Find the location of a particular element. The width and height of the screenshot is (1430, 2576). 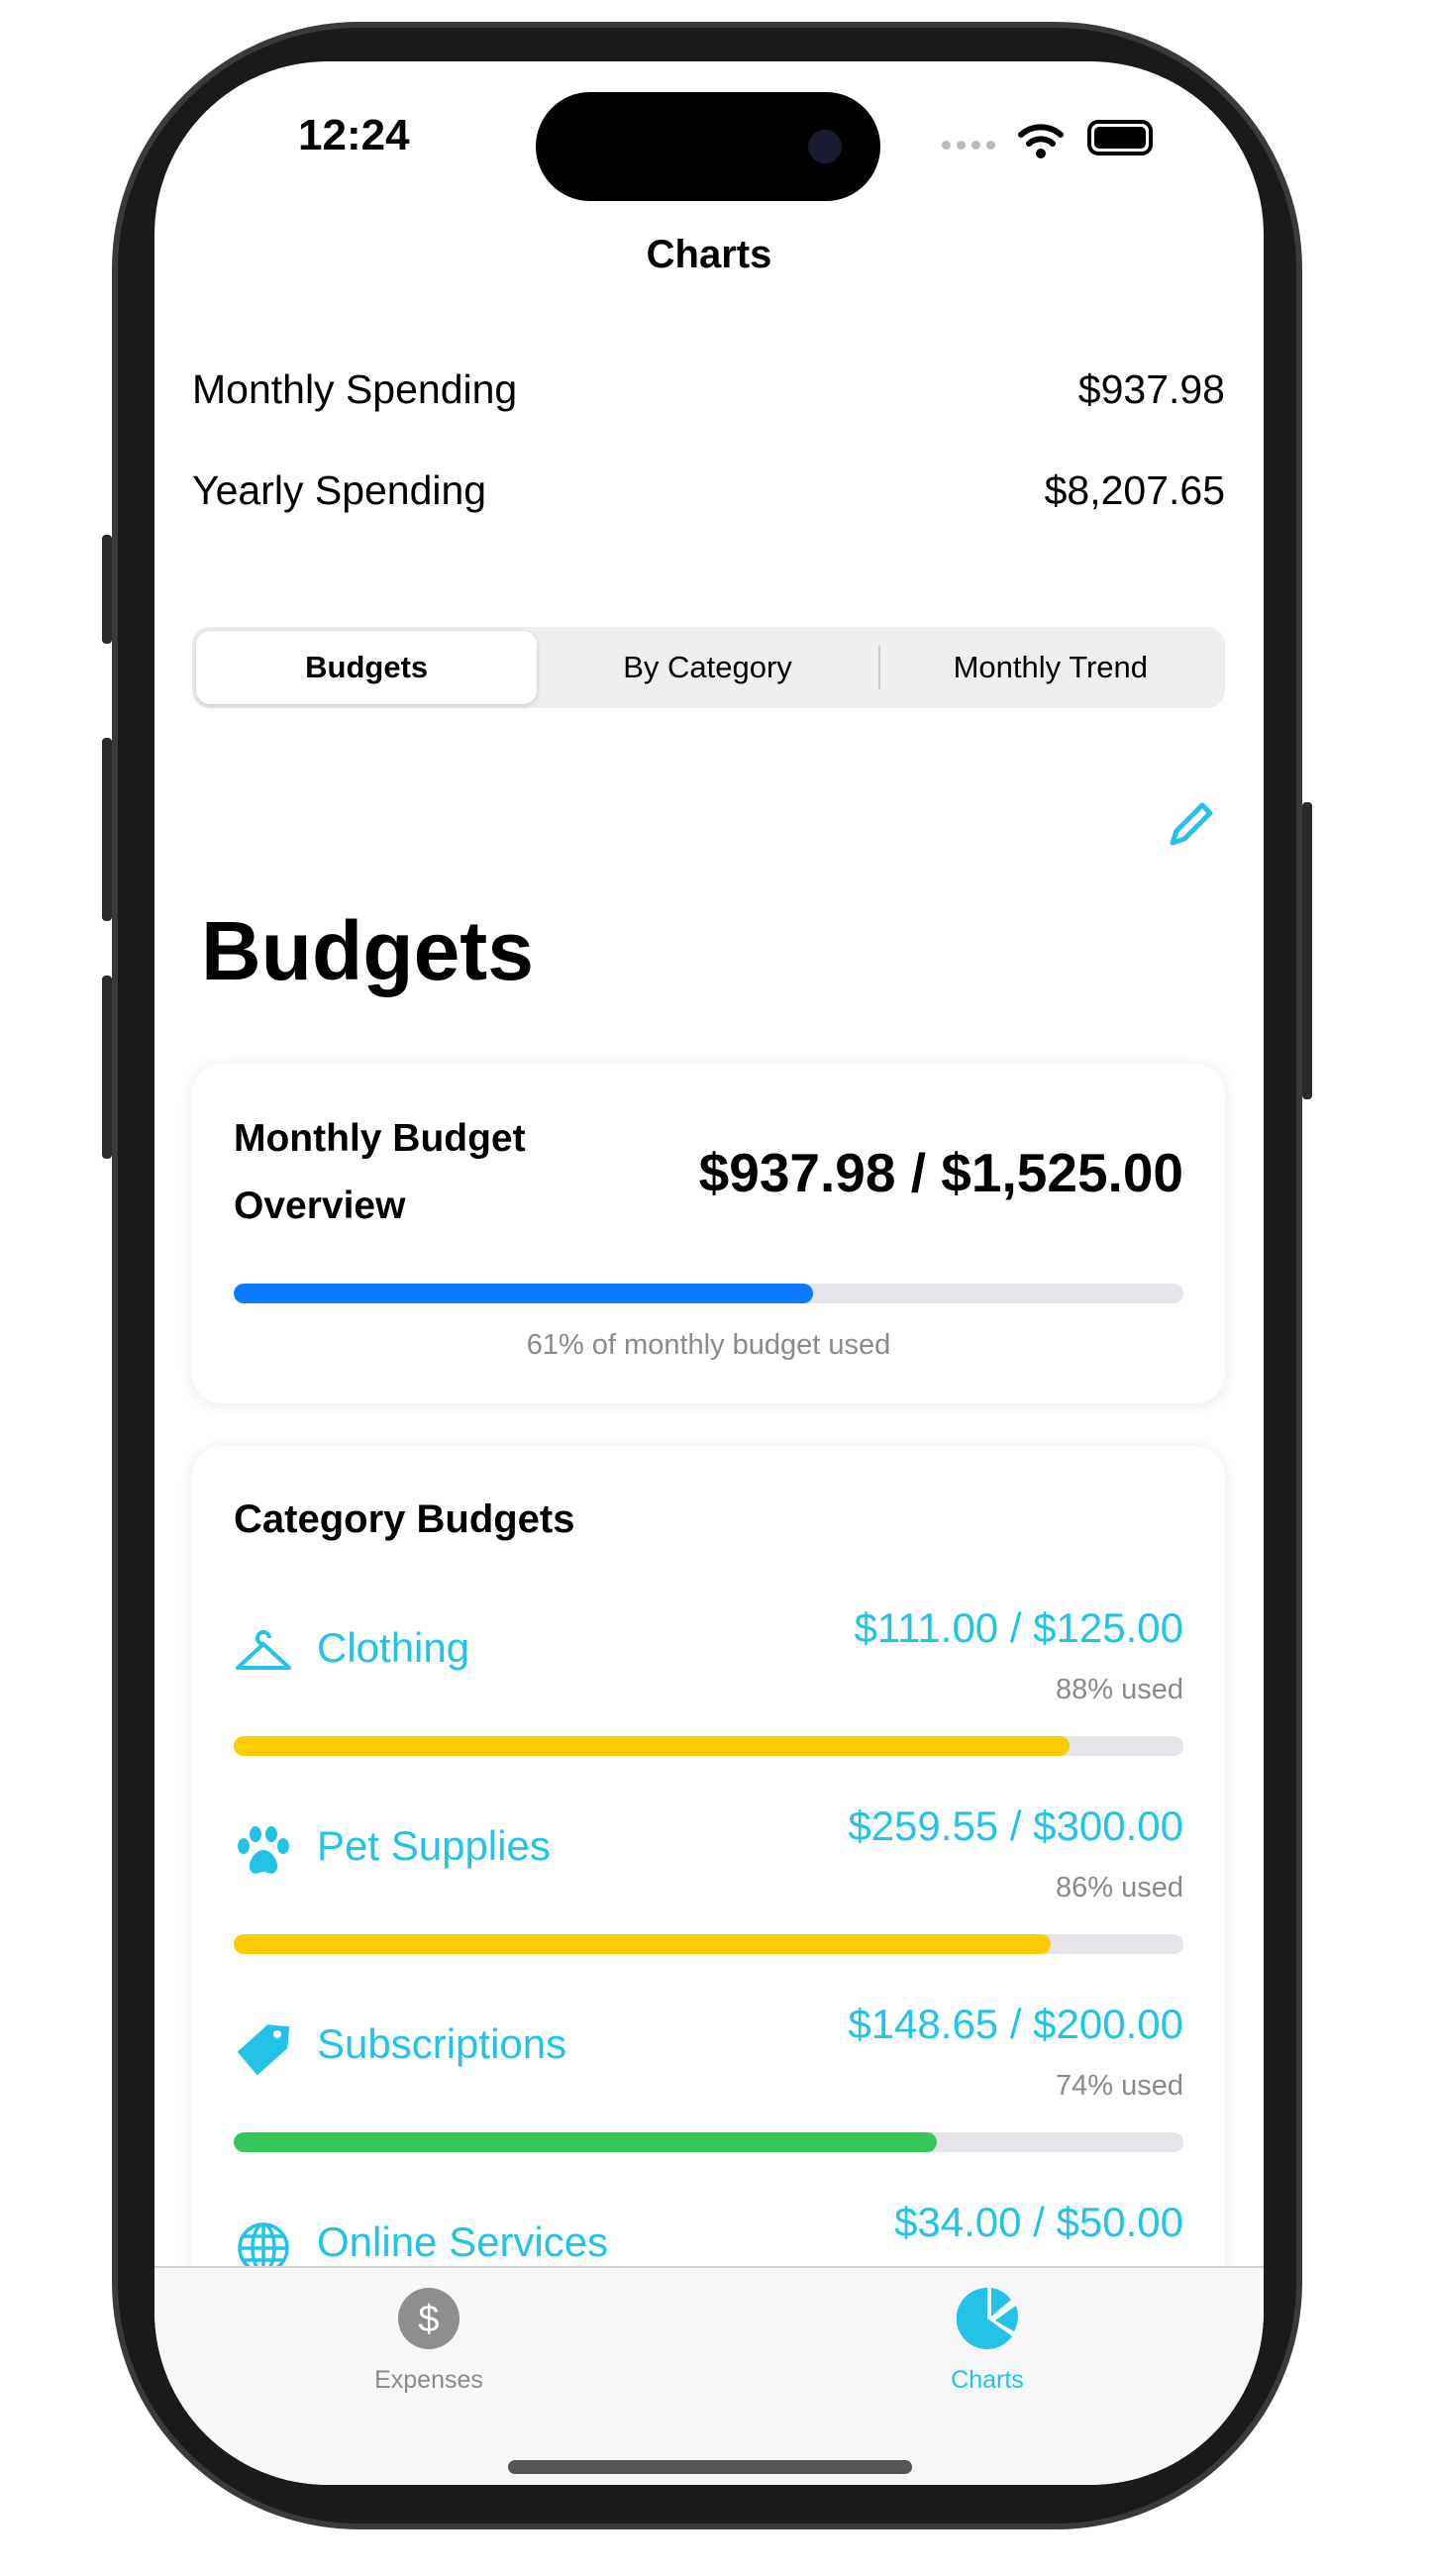

category-budgets-title: Category Budgets is located at coordinates (404, 1519).